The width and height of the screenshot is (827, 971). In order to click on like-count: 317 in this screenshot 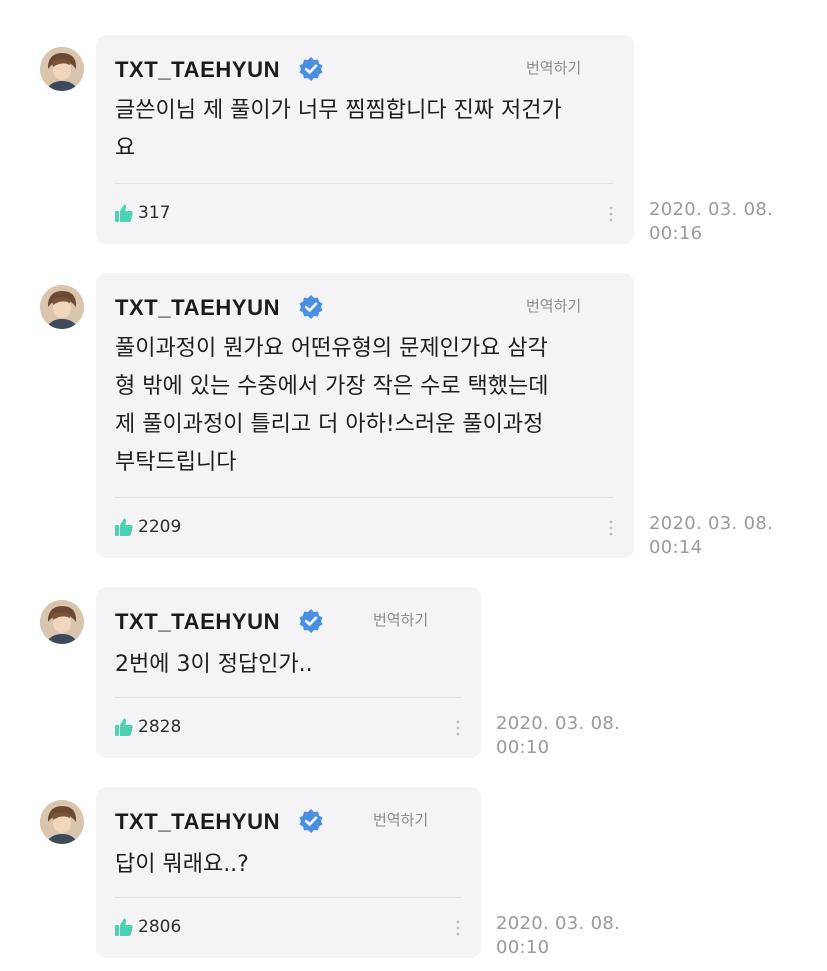, I will do `click(154, 213)`.